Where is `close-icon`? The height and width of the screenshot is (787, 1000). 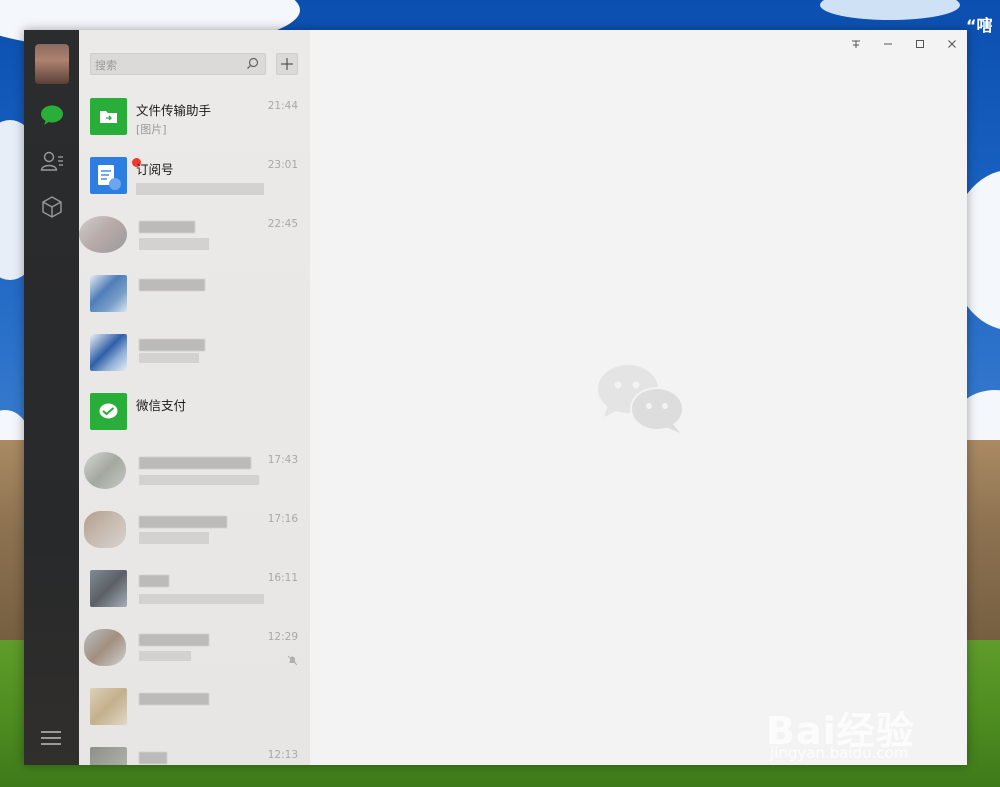
close-icon is located at coordinates (952, 44).